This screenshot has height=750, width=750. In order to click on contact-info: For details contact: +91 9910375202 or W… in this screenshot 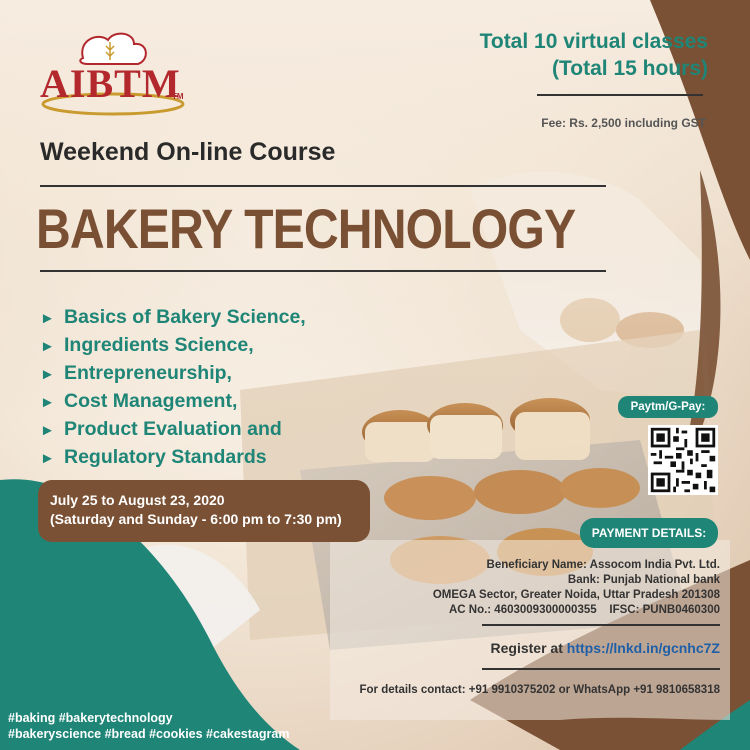, I will do `click(539, 690)`.